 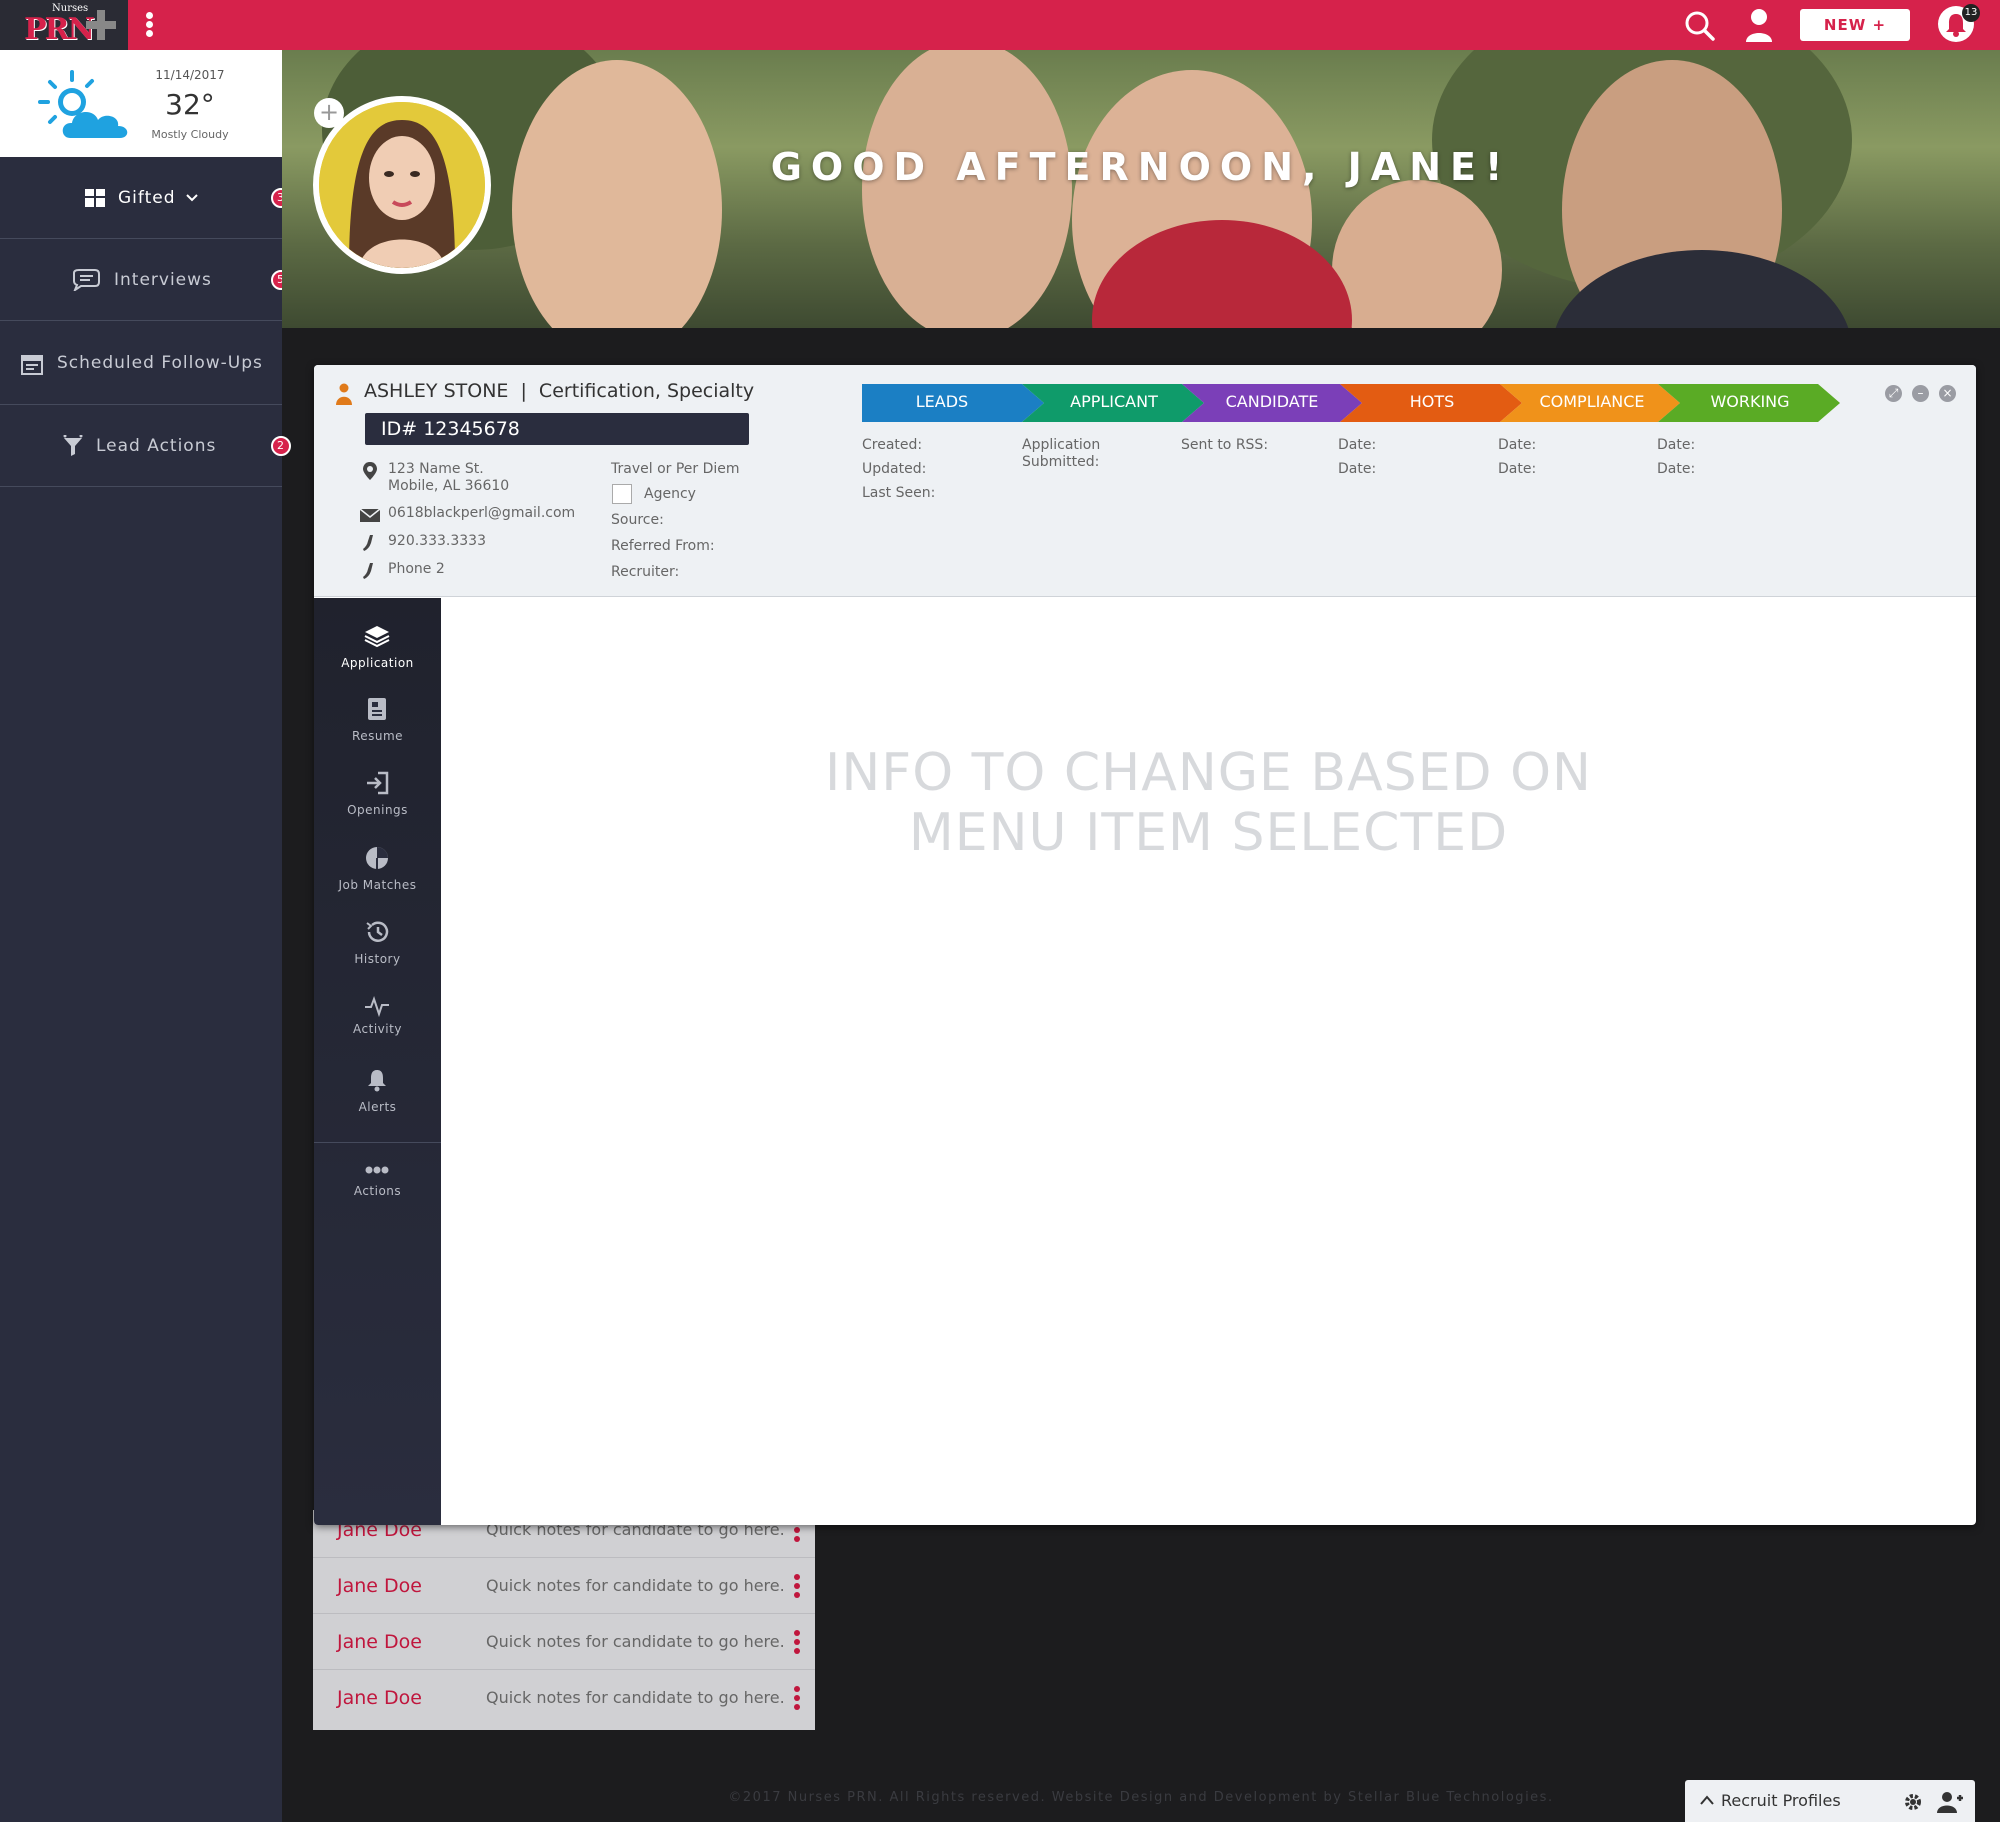 I want to click on tab-activity: Activity, so click(x=377, y=1030).